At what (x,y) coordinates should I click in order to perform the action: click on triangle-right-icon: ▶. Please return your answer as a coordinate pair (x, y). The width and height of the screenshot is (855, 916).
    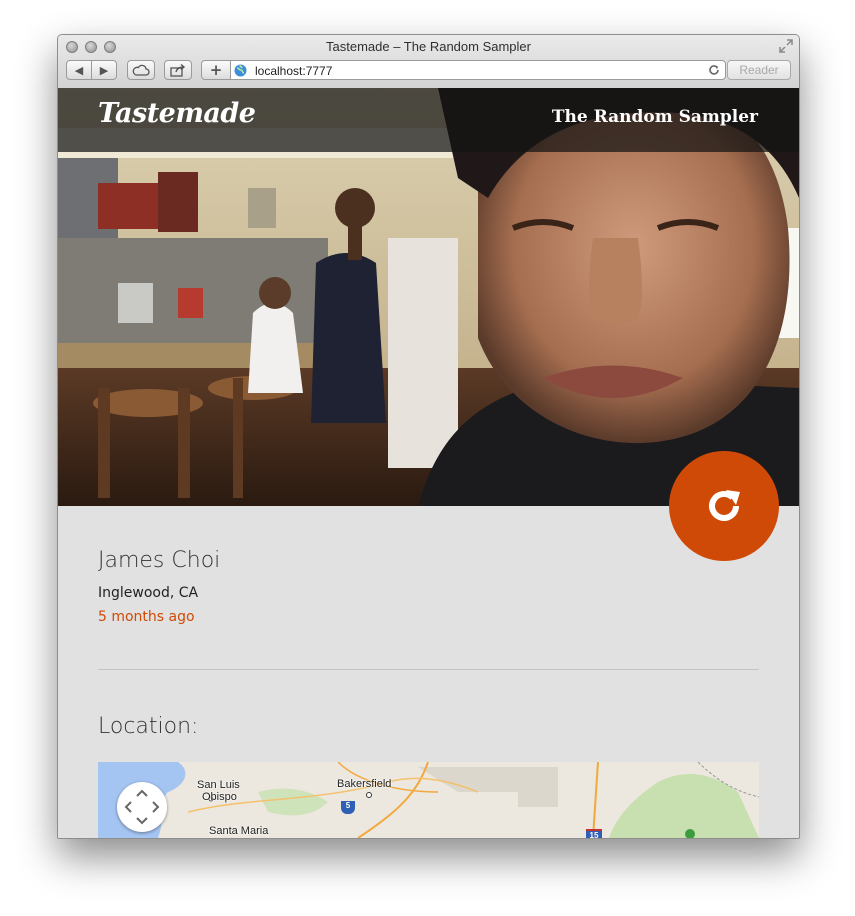
    Looking at the image, I should click on (104, 70).